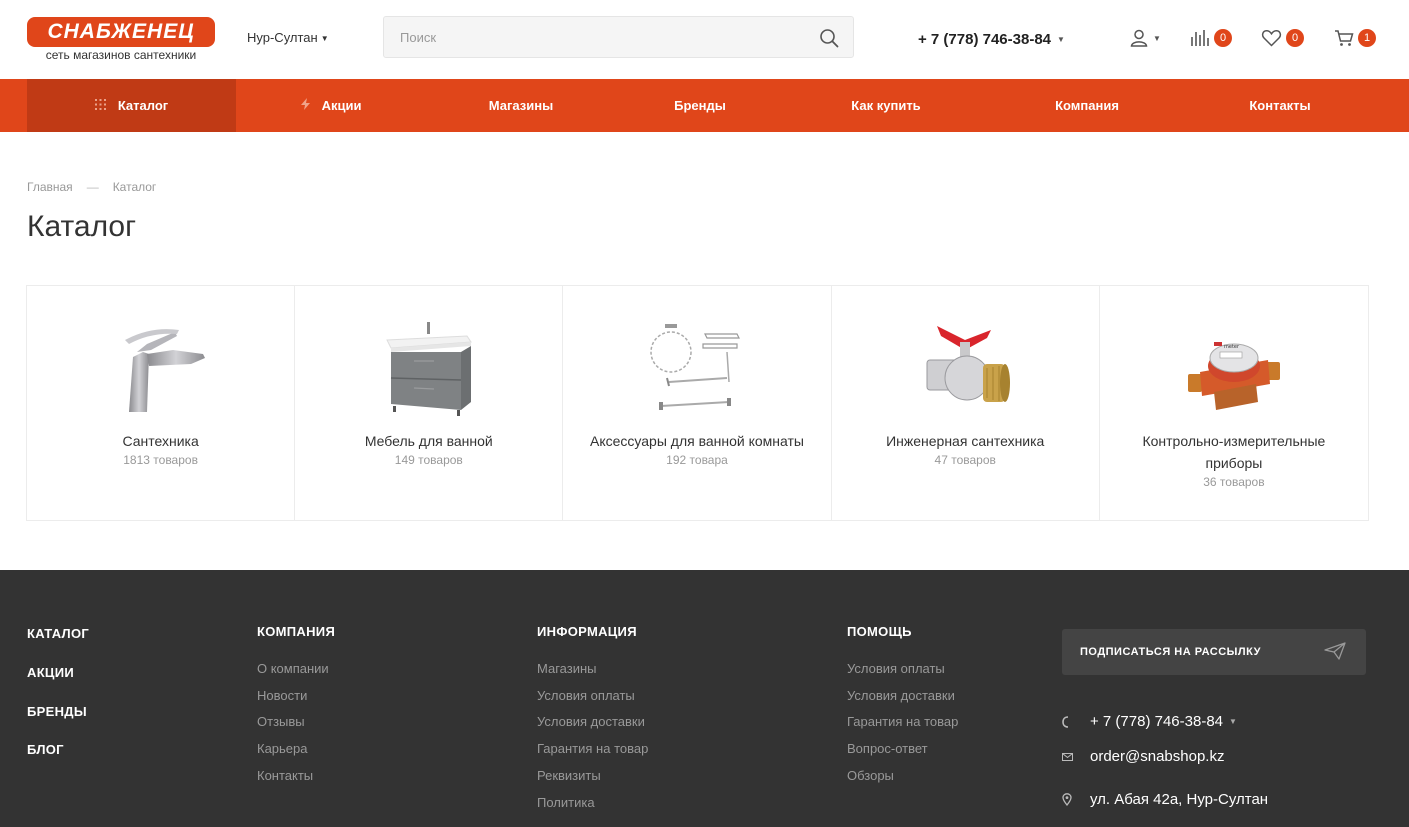 This screenshot has width=1409, height=827. What do you see at coordinates (164, 370) in the screenshot?
I see `faucet-image` at bounding box center [164, 370].